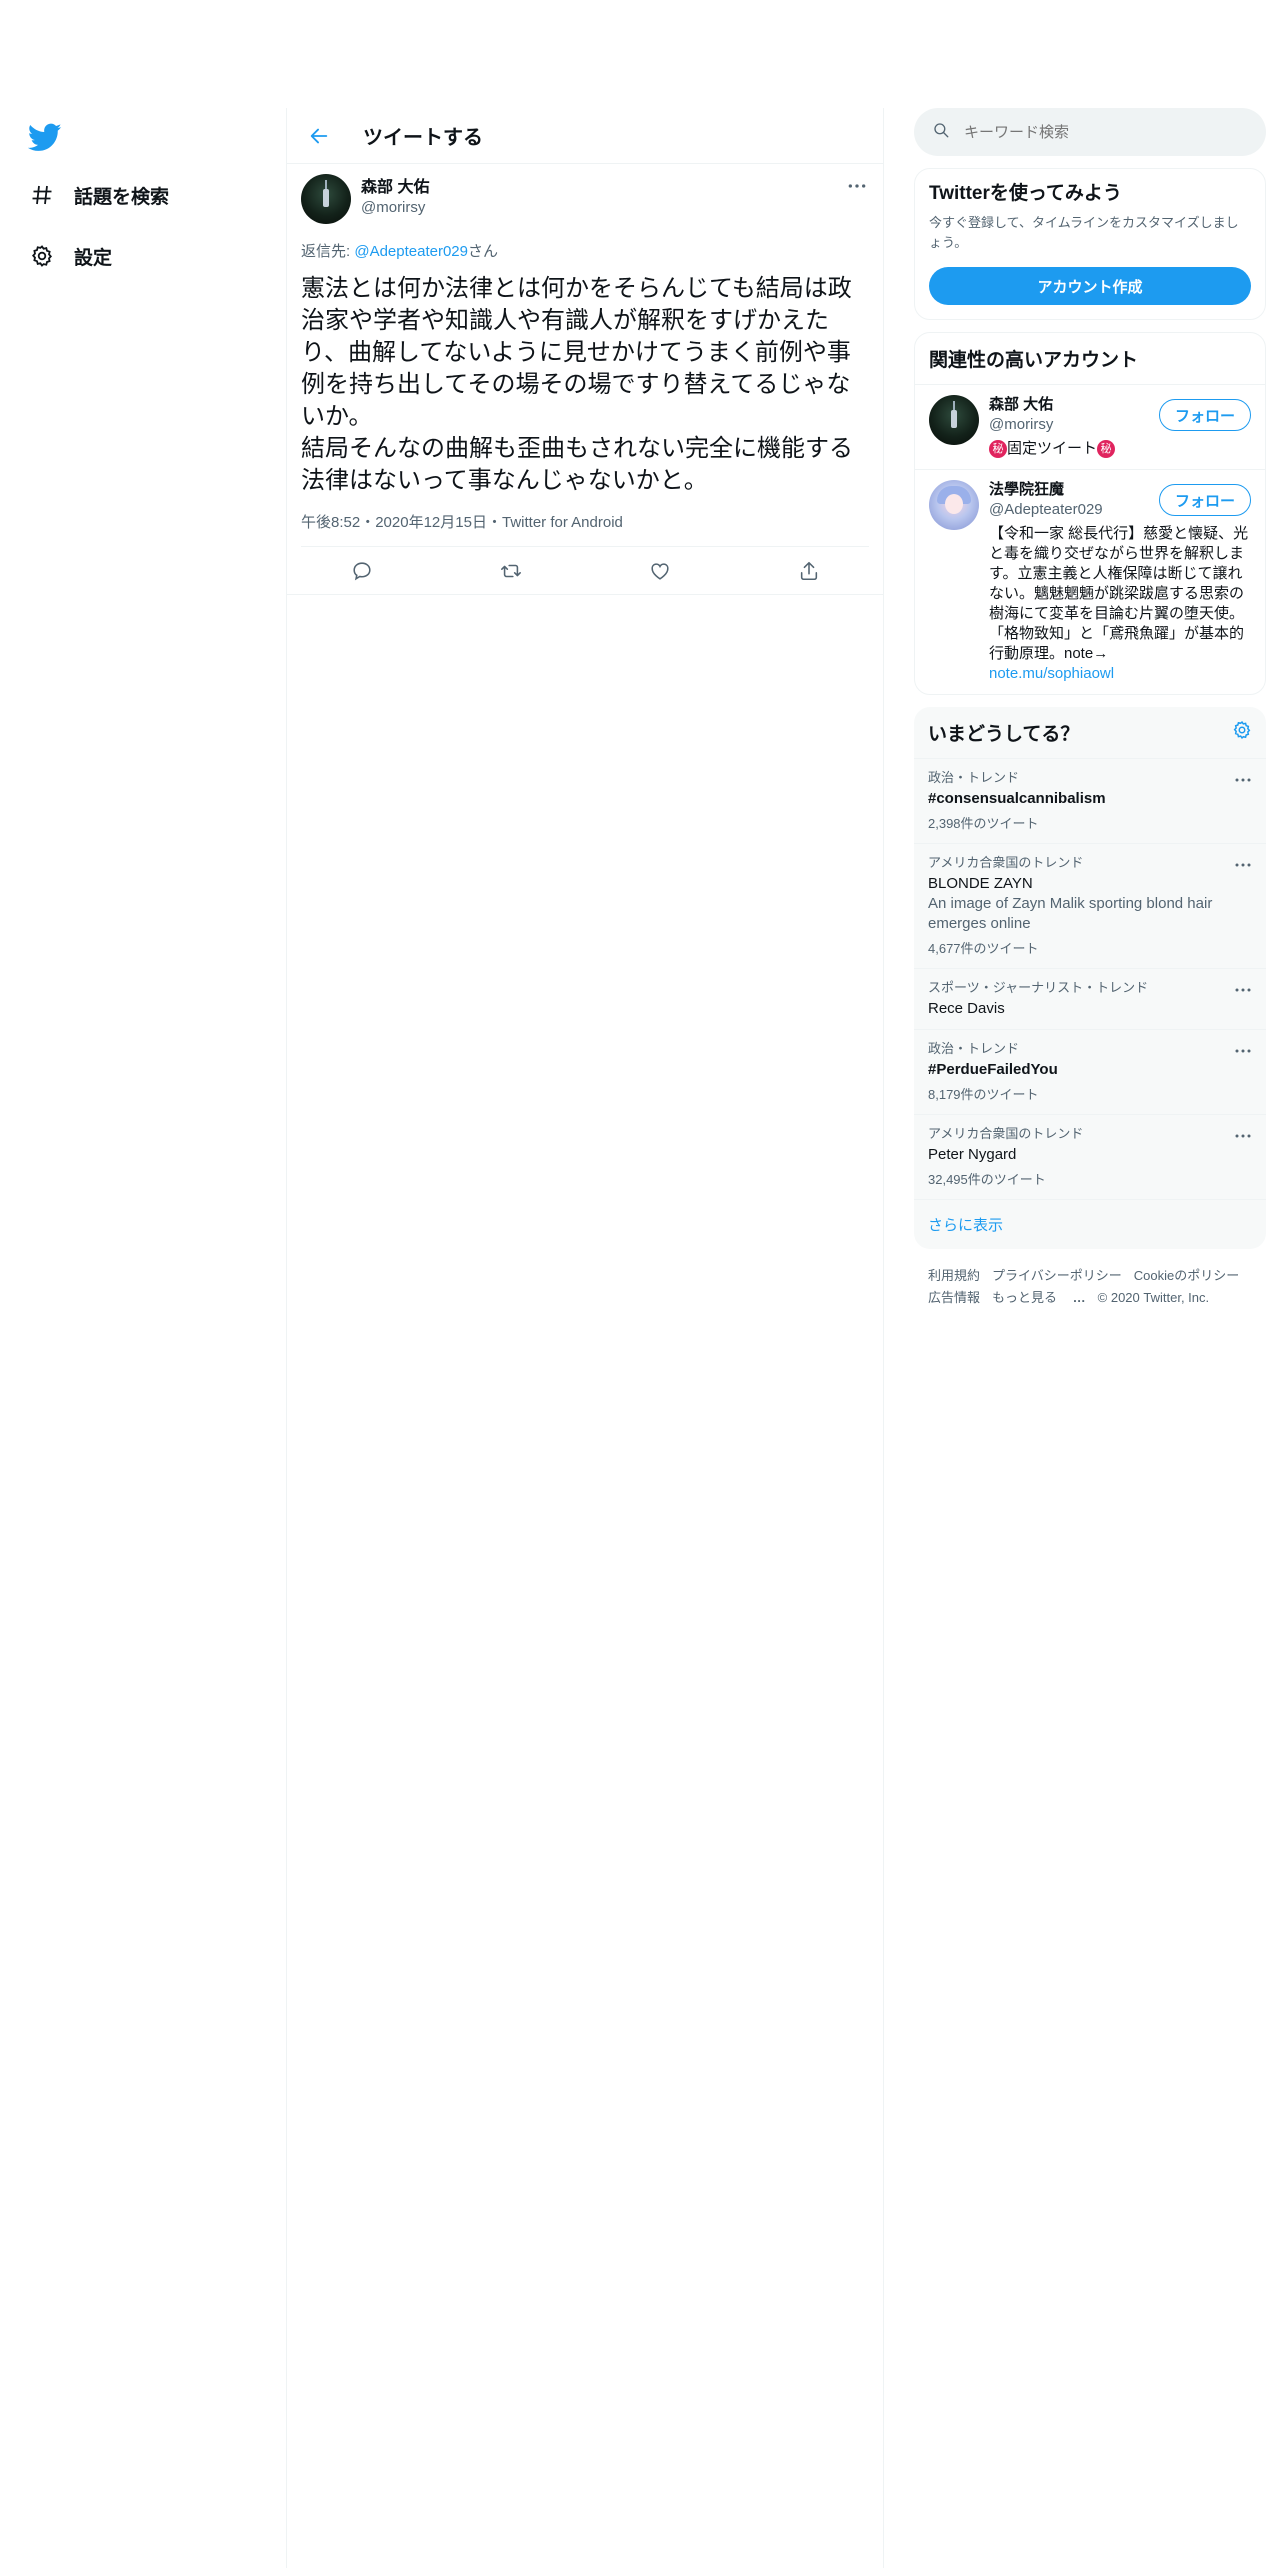 The height and width of the screenshot is (2568, 1284). I want to click on trend-count: 32,495件のツイート, so click(987, 1179).